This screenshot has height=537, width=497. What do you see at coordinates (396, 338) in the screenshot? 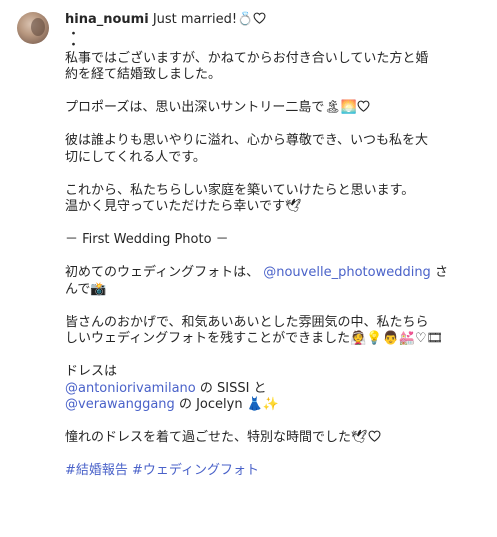
I see `wedding-emoji-icons: 👰💡👨💒♡🎞` at bounding box center [396, 338].